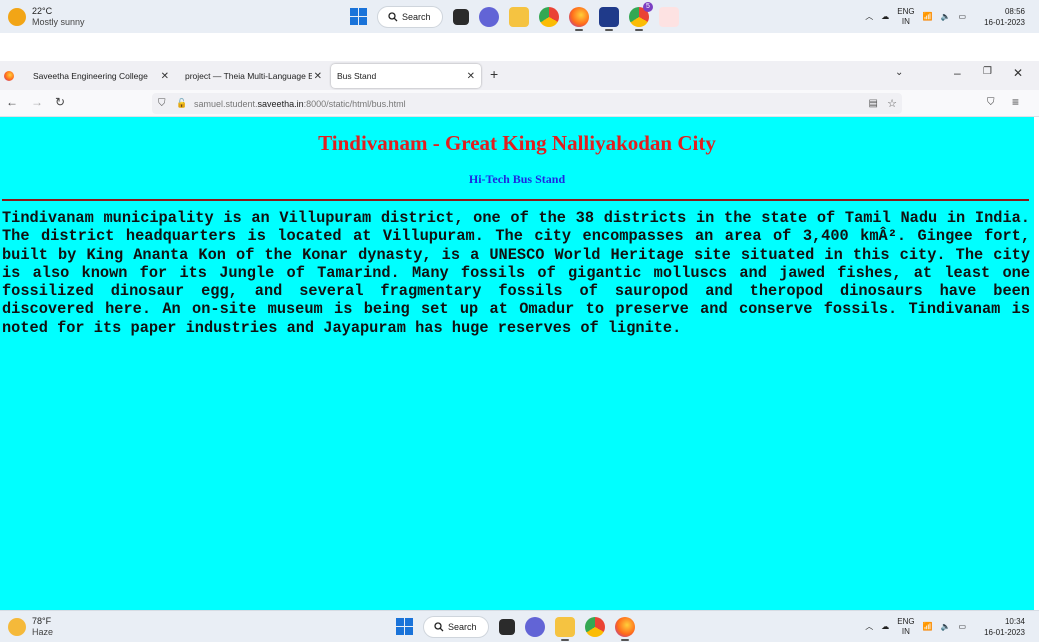 This screenshot has width=1039, height=642. I want to click on new-tab-plus-icon: +, so click(494, 74).